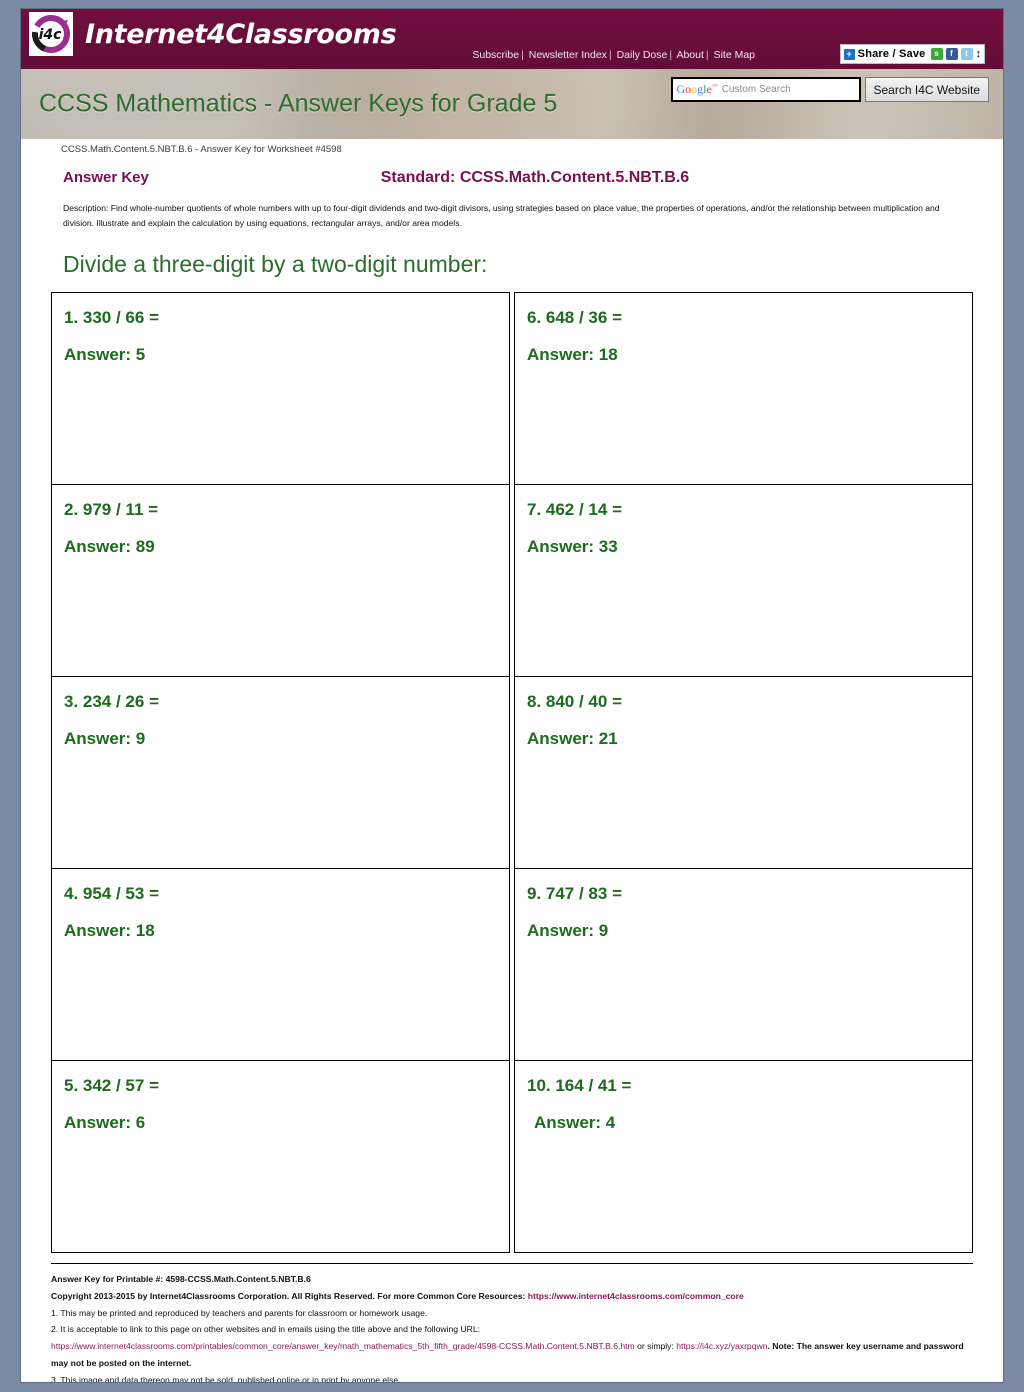  What do you see at coordinates (280, 389) in the screenshot?
I see `problem-cell: 1. 330 / 66 = Answer: 5` at bounding box center [280, 389].